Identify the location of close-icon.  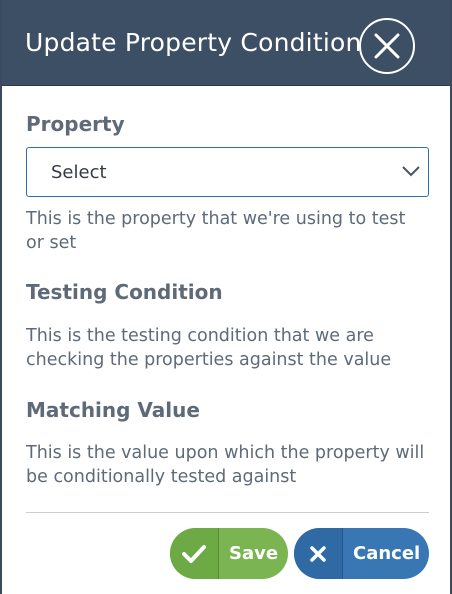
(387, 46).